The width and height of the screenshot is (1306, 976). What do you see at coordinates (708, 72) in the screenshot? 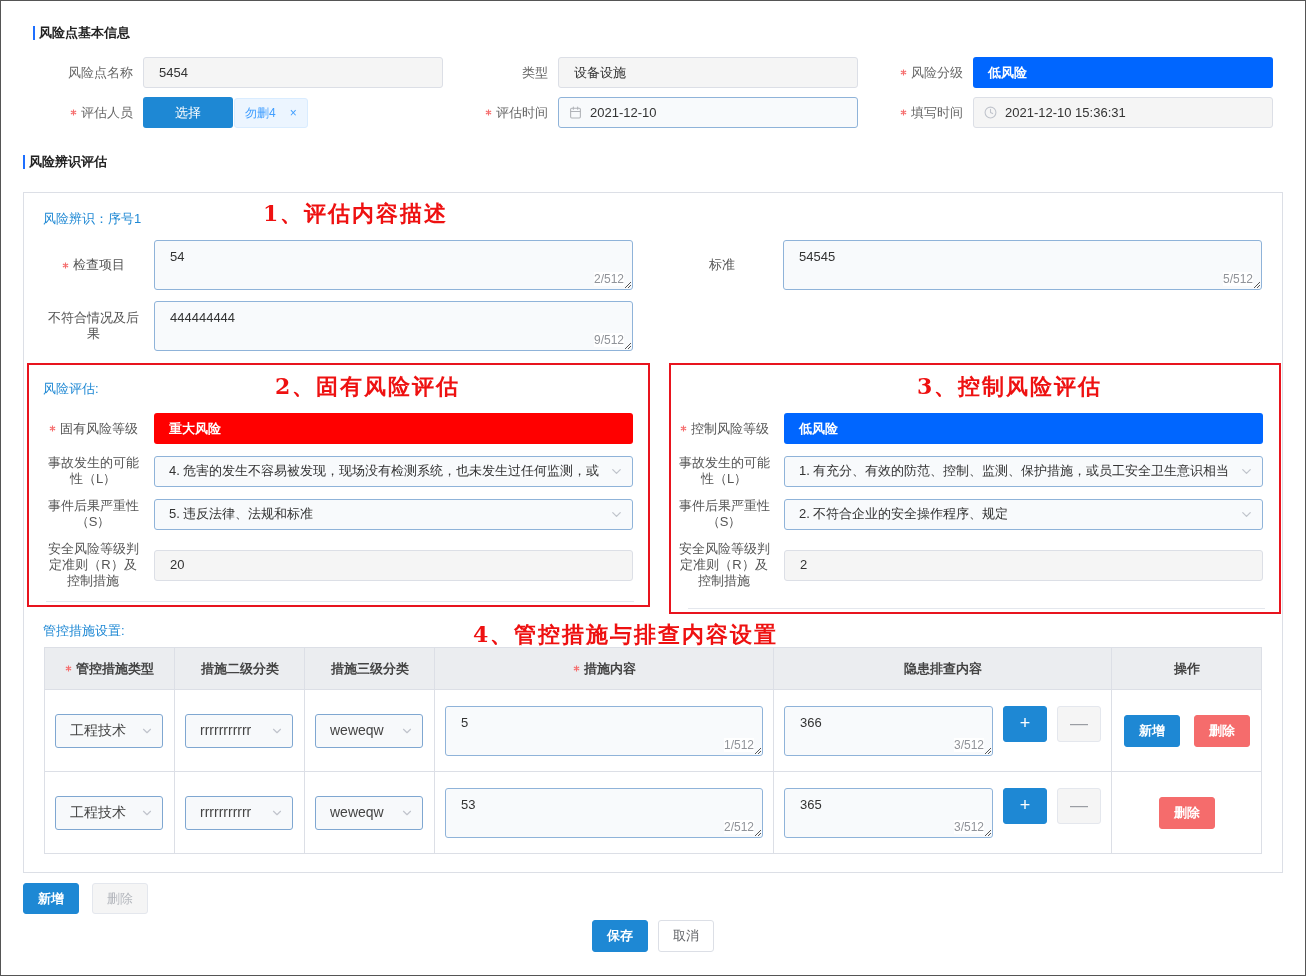
I see `text-field: 设备设施` at bounding box center [708, 72].